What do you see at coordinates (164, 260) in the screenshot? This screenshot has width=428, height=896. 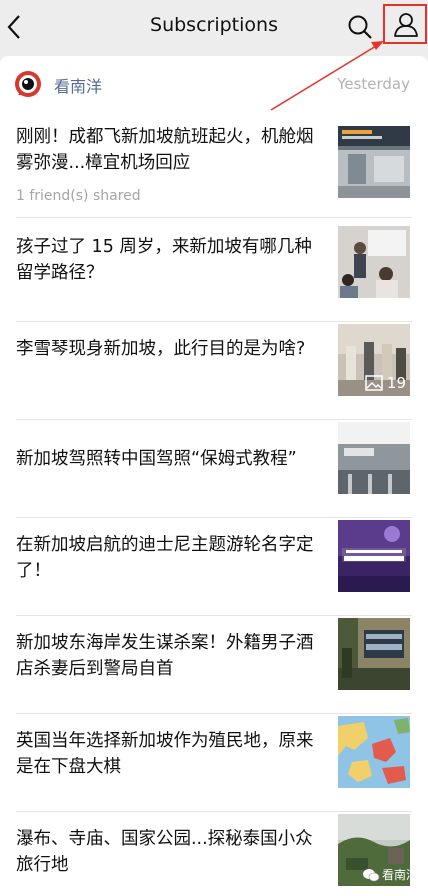 I see `article-title: 孩子过了 15 周岁，来新加坡有哪几种留学路径？` at bounding box center [164, 260].